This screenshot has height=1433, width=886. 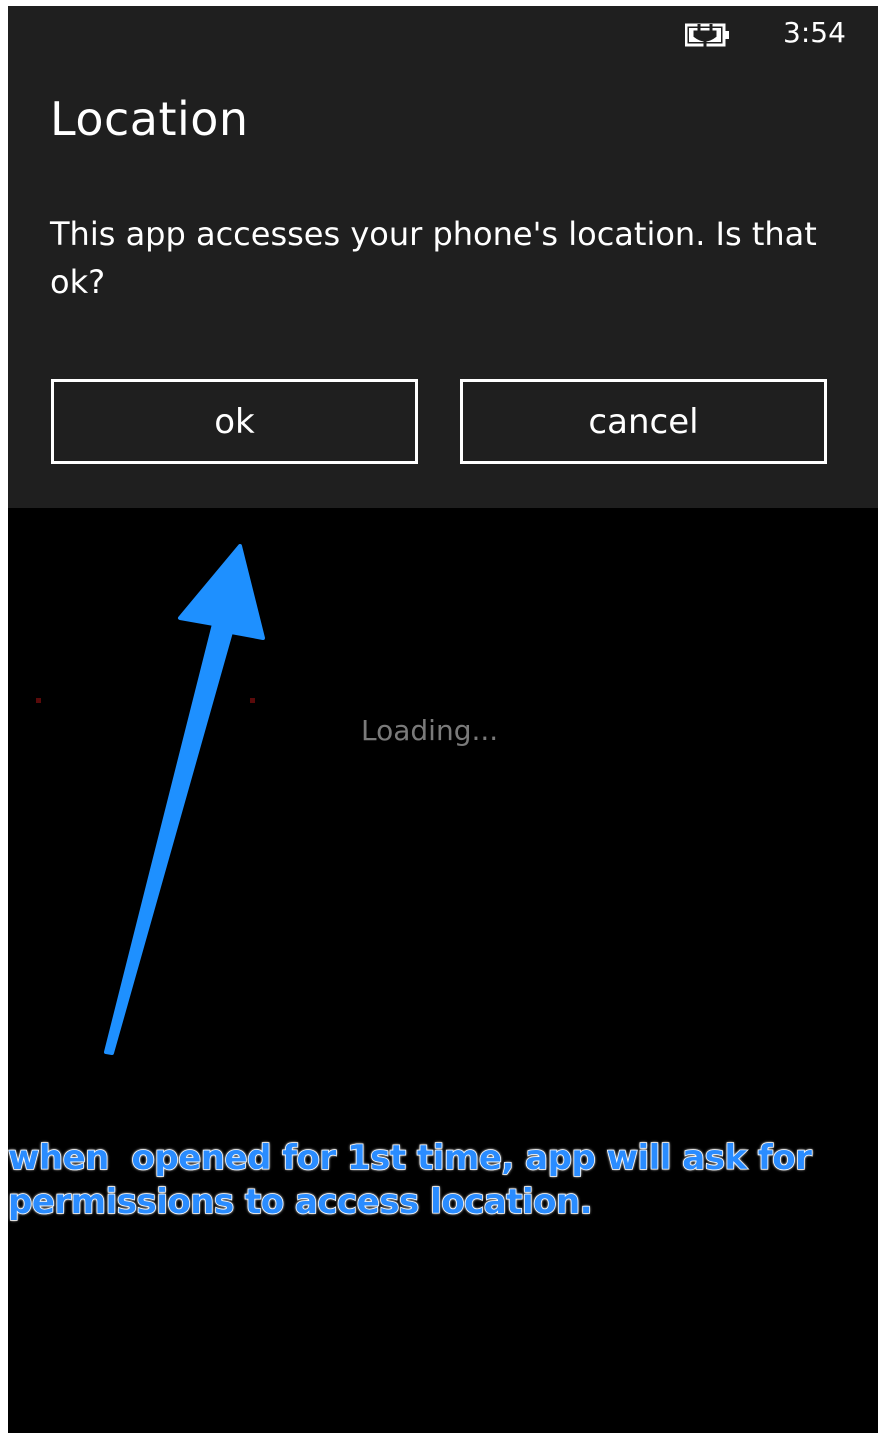 What do you see at coordinates (300, 1202) in the screenshot?
I see `annotation-line-2: permissions to access location.` at bounding box center [300, 1202].